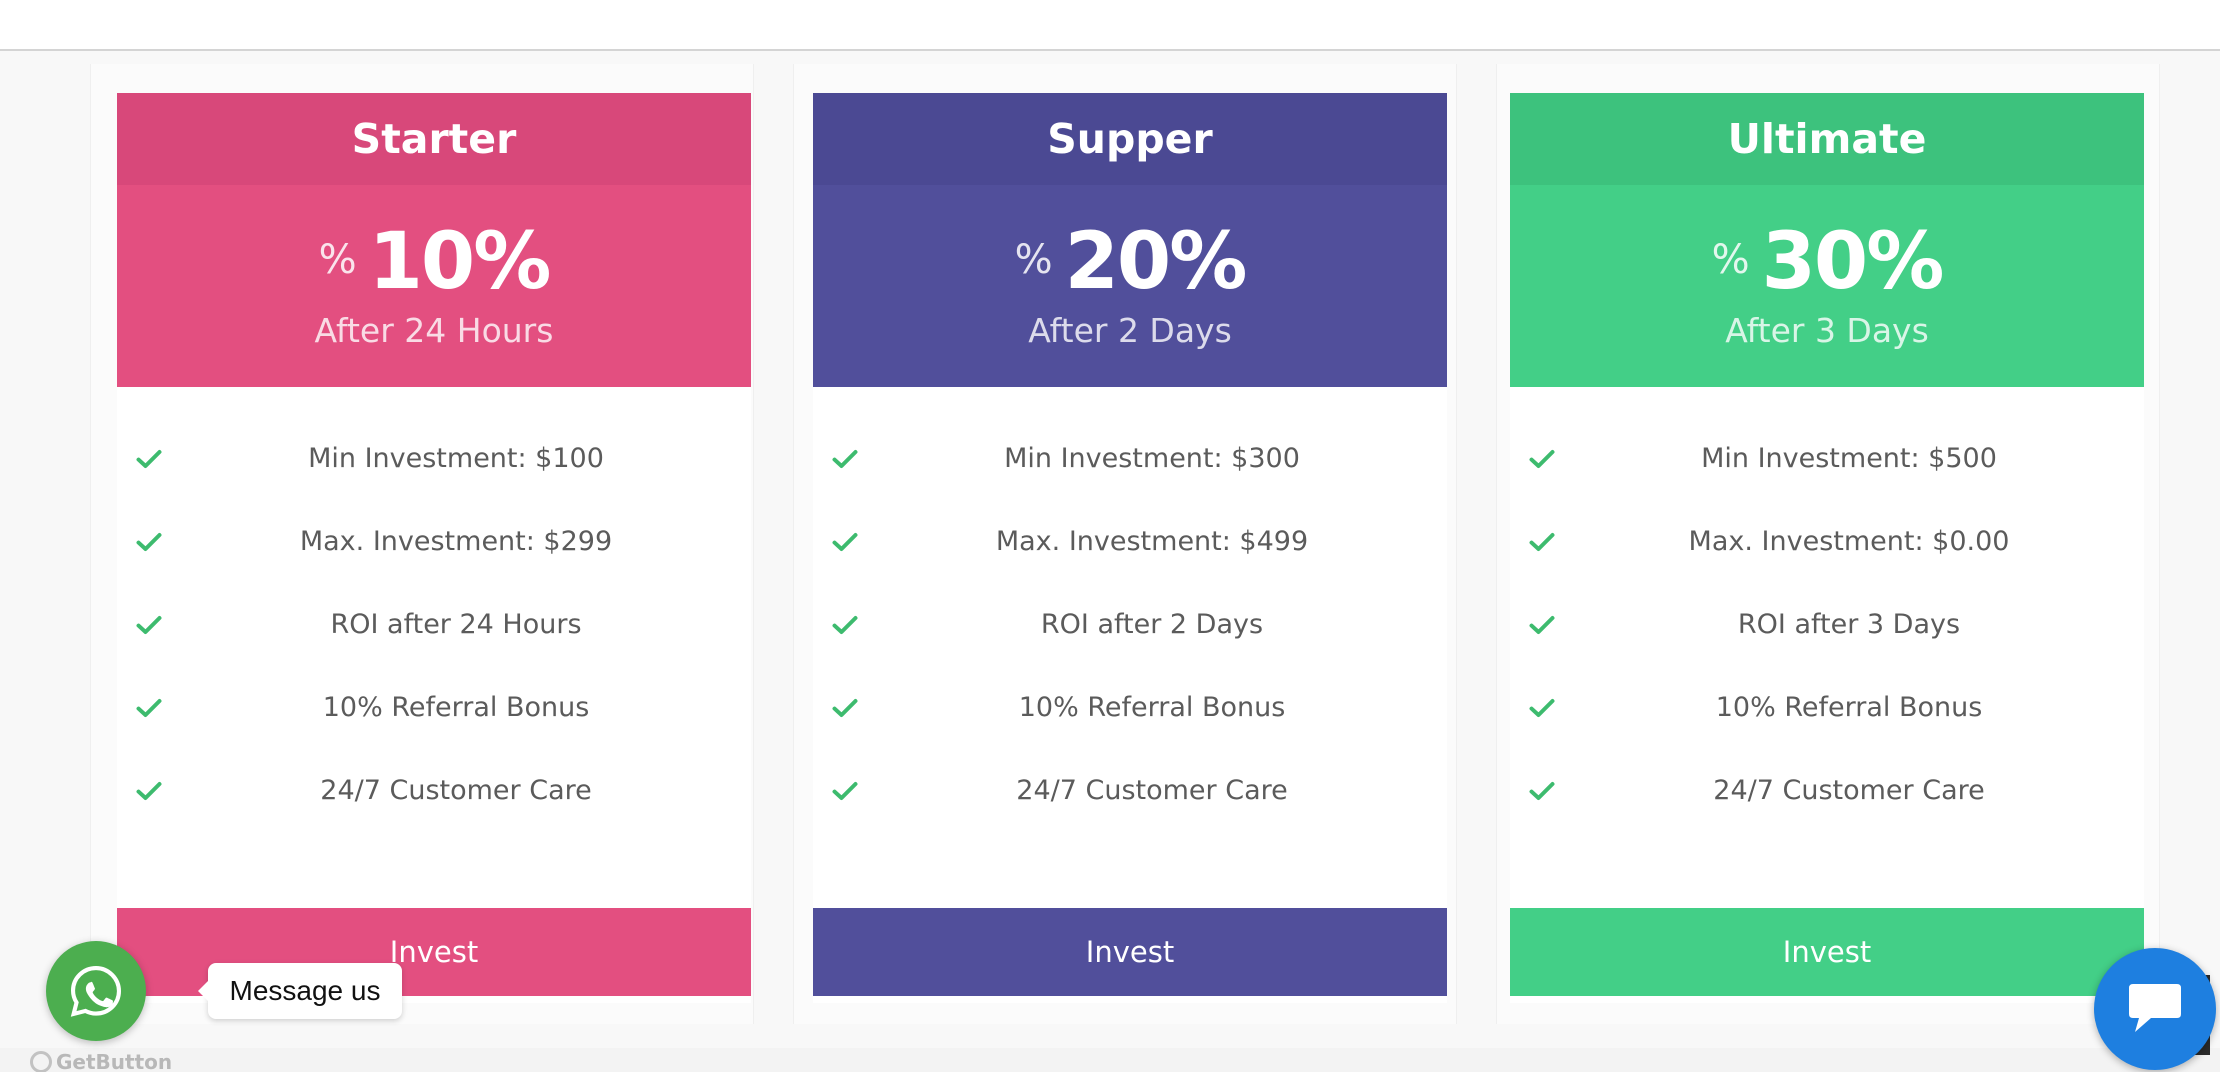  Describe the element at coordinates (434, 139) in the screenshot. I see `plan-title: Starter` at that location.